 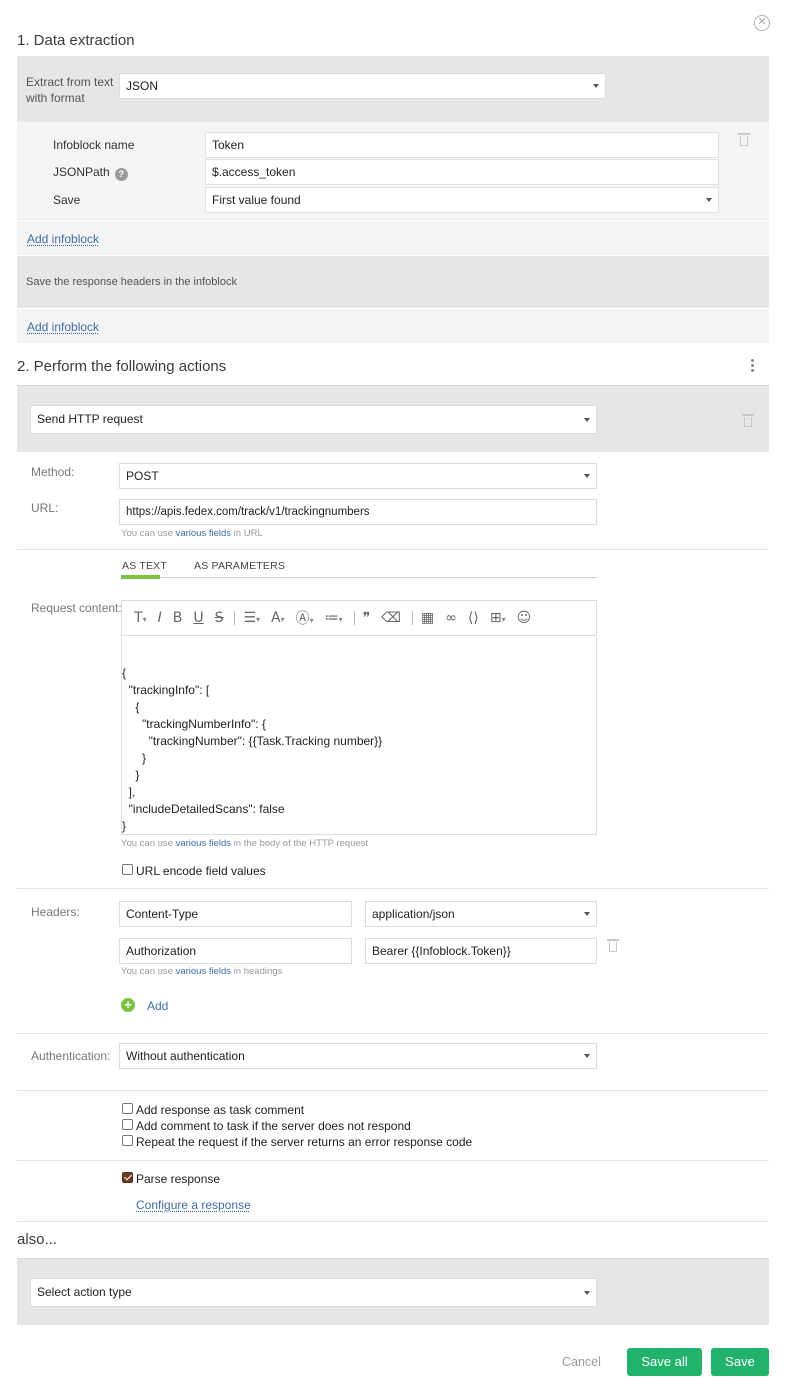 What do you see at coordinates (524, 618) in the screenshot?
I see `emoji-icon: ☺` at bounding box center [524, 618].